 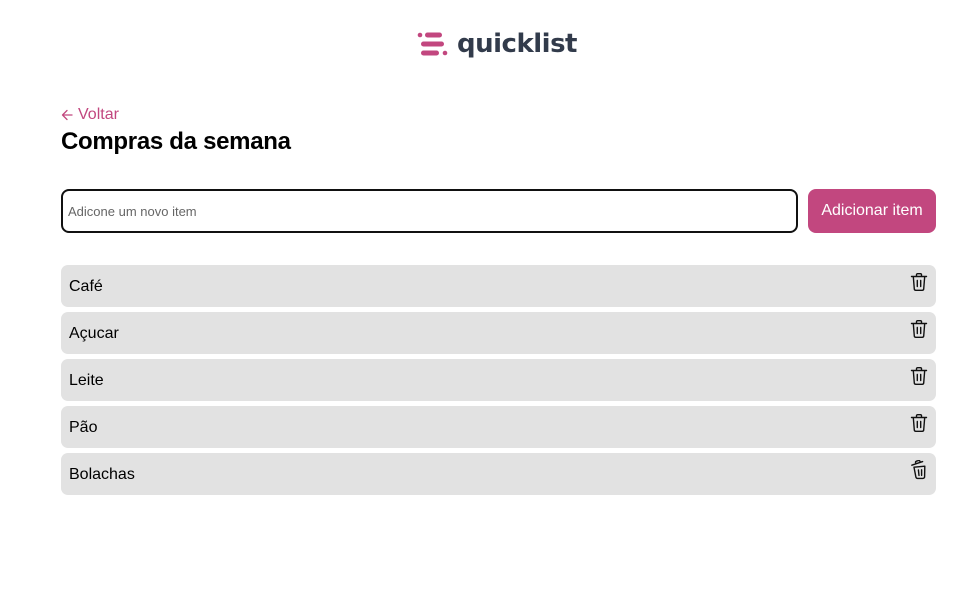 I want to click on item-label: Bolachas, so click(x=102, y=474).